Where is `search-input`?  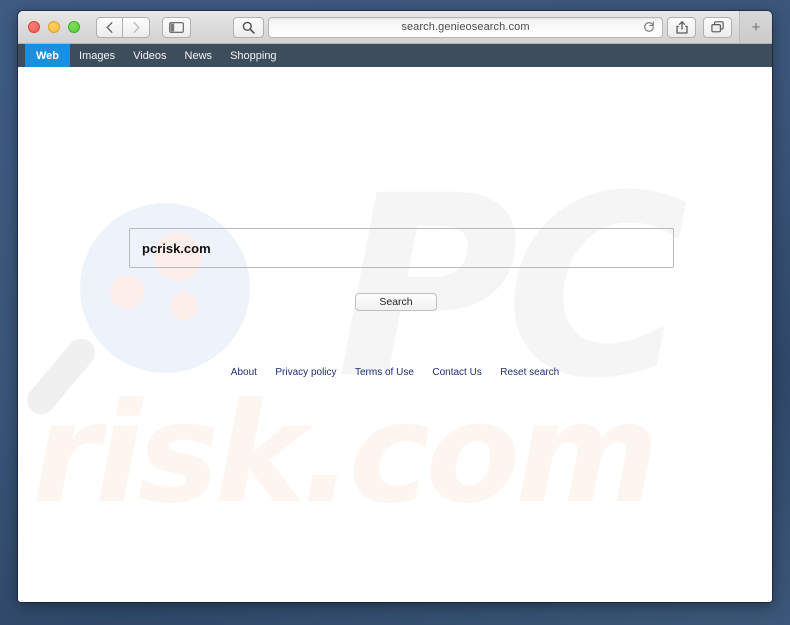 search-input is located at coordinates (401, 248).